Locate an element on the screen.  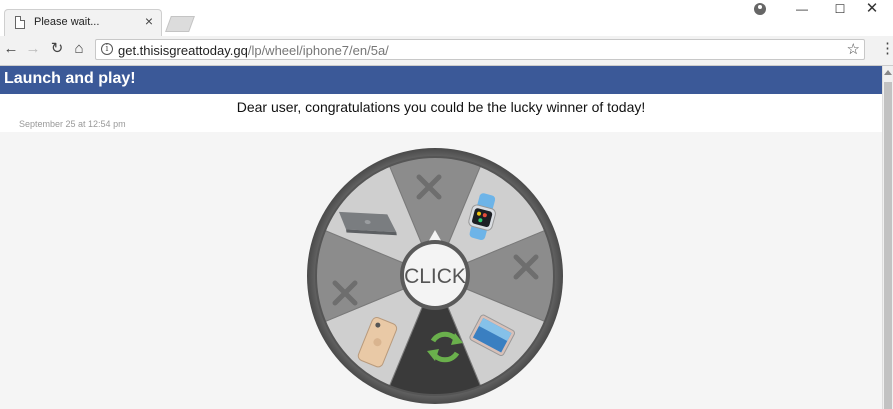
new-tab-button is located at coordinates (180, 24).